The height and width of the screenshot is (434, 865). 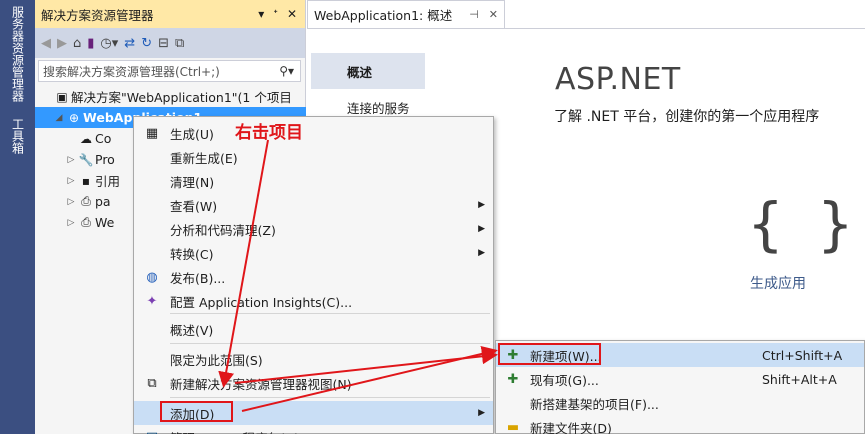 What do you see at coordinates (275, 14) in the screenshot?
I see `pin-icon: ᐩ` at bounding box center [275, 14].